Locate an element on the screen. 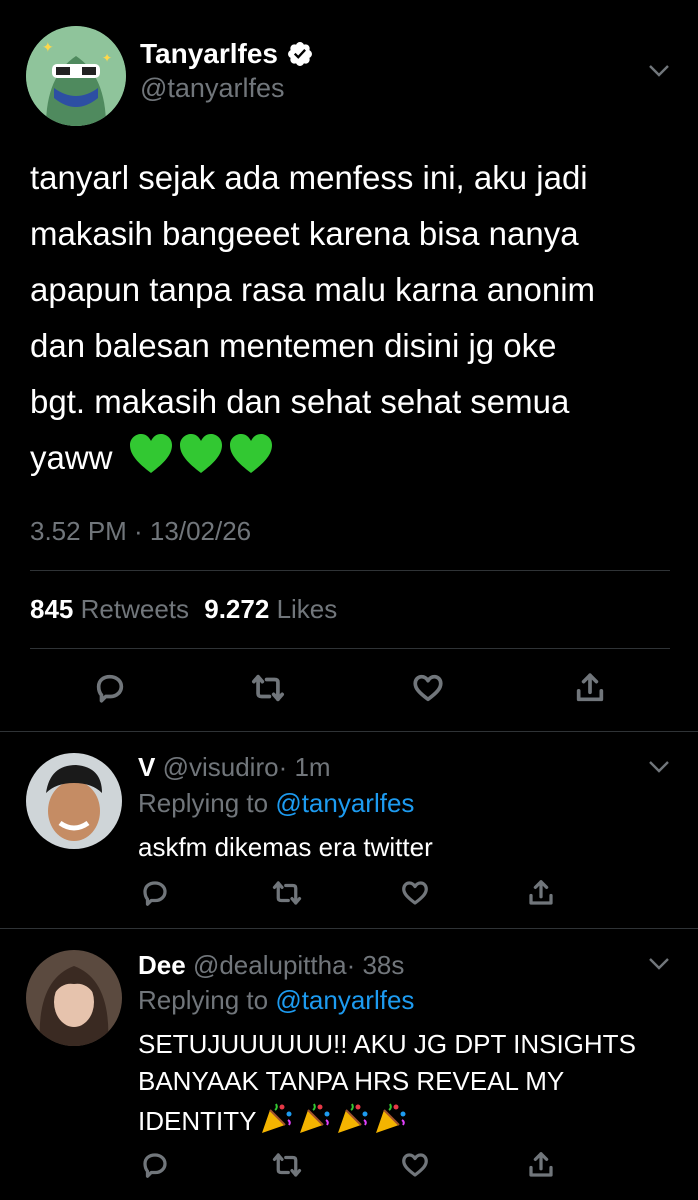 The image size is (698, 1200). reply-text: askfm dikemas era twitter is located at coordinates (285, 847).